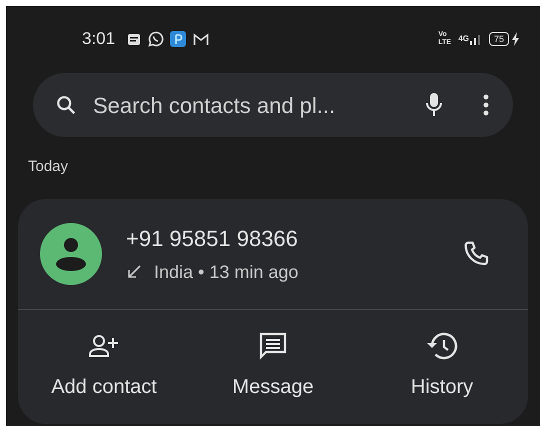  Describe the element at coordinates (201, 39) in the screenshot. I see `mail-icon` at that location.